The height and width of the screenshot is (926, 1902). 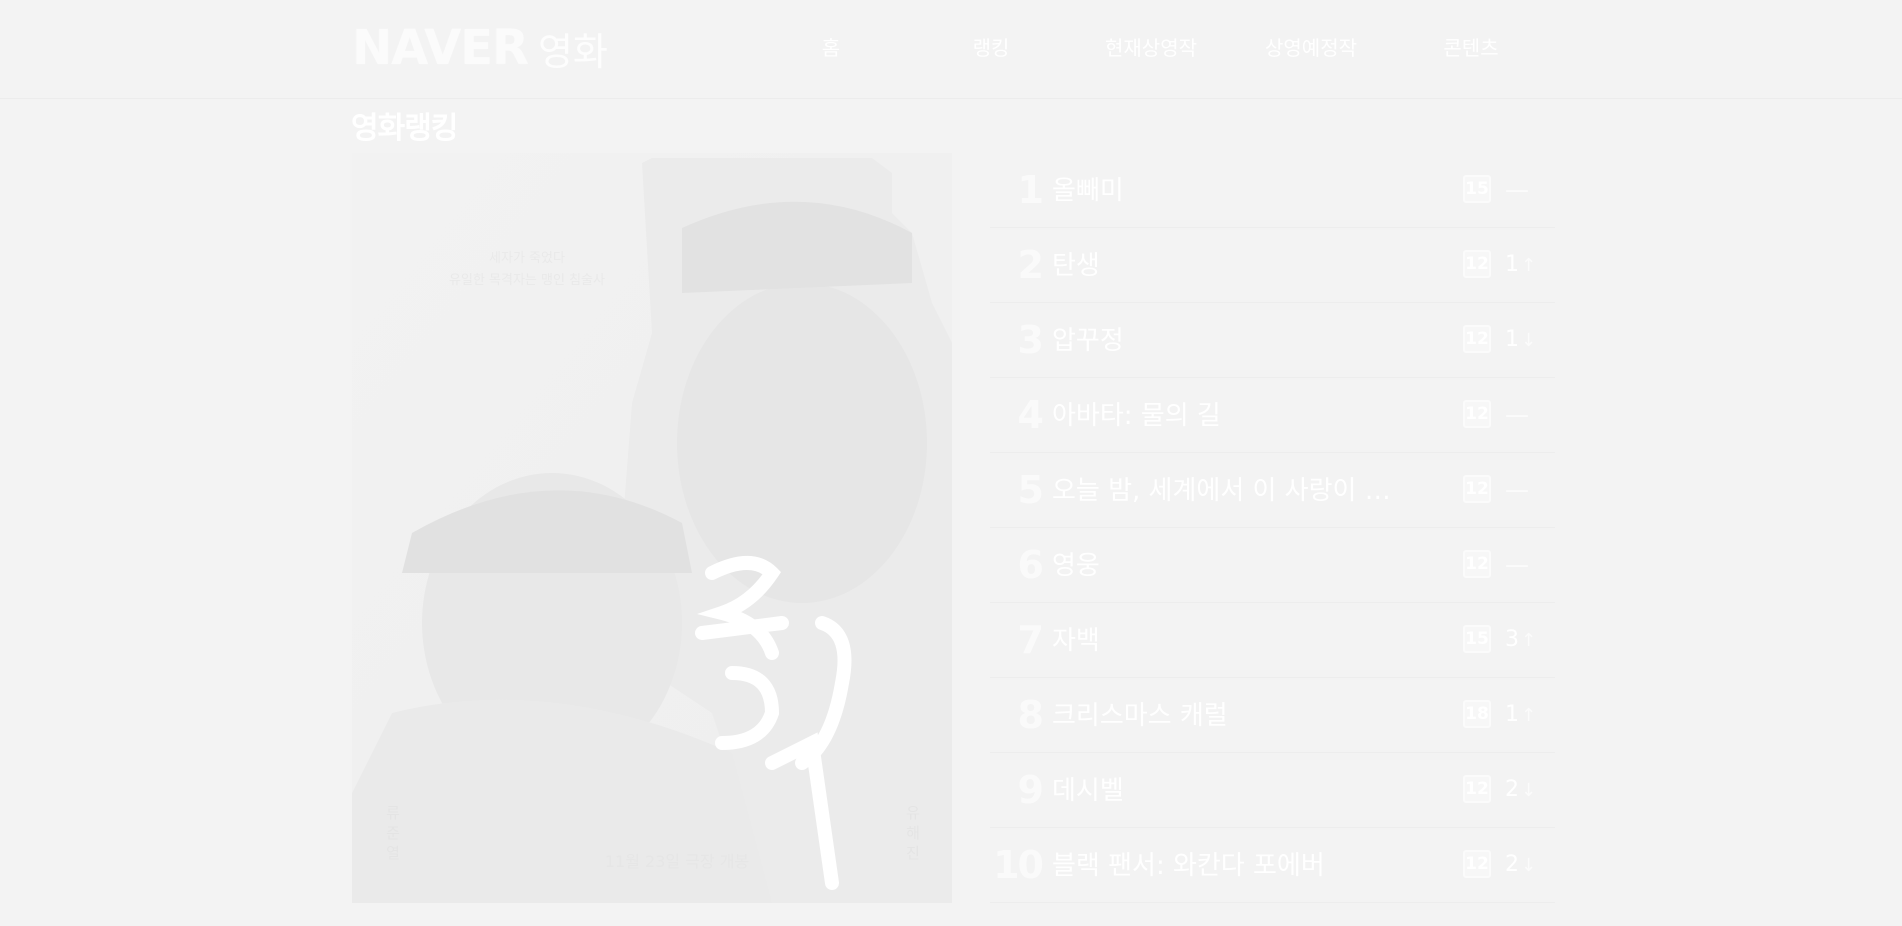 What do you see at coordinates (1030, 640) in the screenshot?
I see `rank-number: 7` at bounding box center [1030, 640].